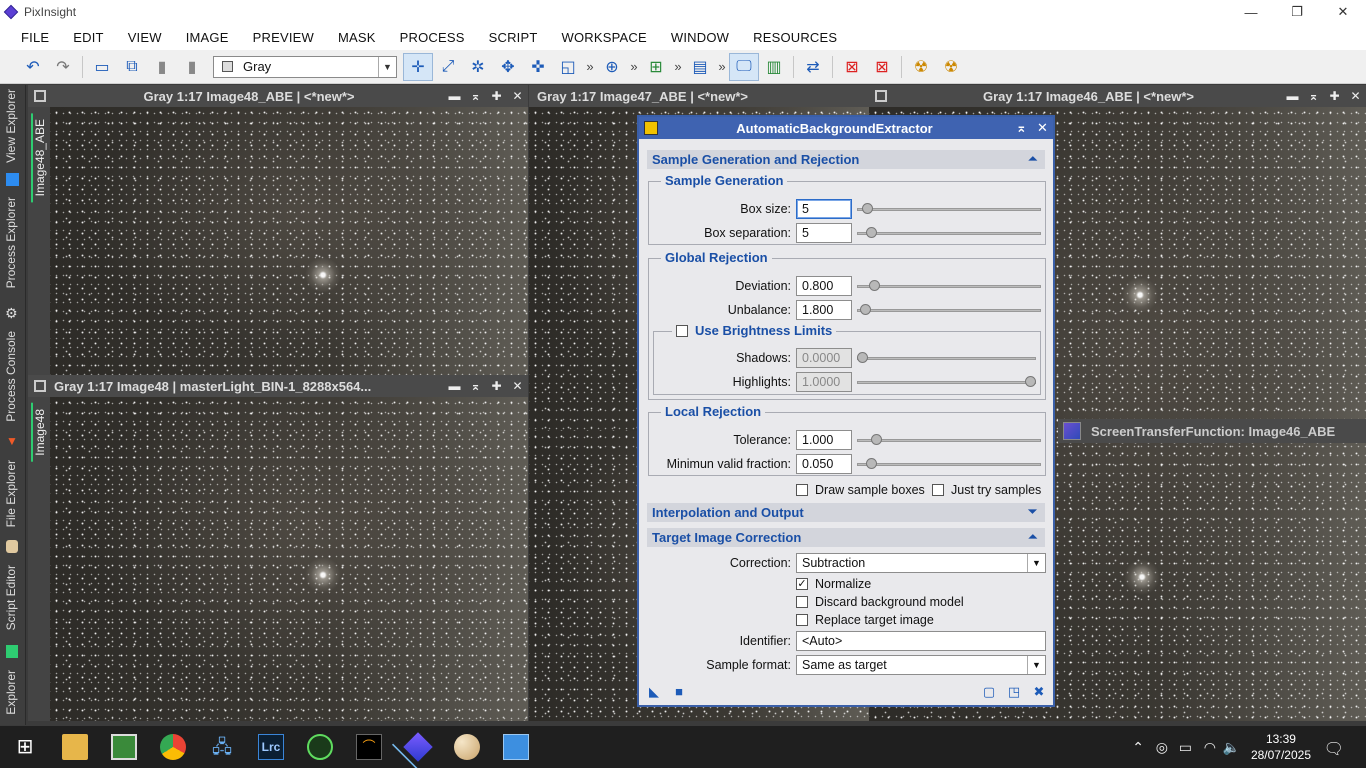  I want to click on tab-process-explorer: Process Explorer, so click(13, 252).